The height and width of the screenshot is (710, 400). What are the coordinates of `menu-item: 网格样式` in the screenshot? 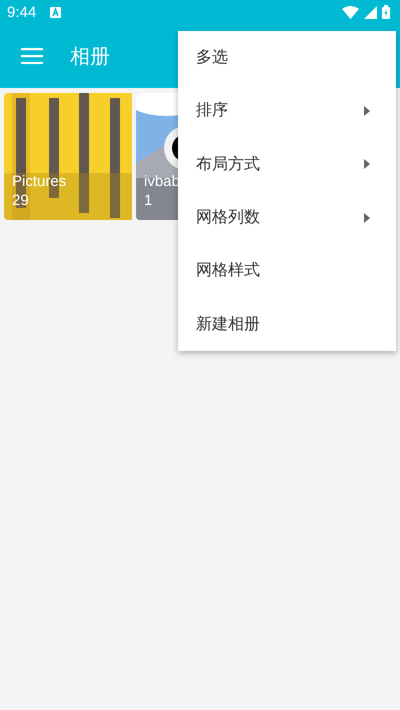 It's located at (287, 271).